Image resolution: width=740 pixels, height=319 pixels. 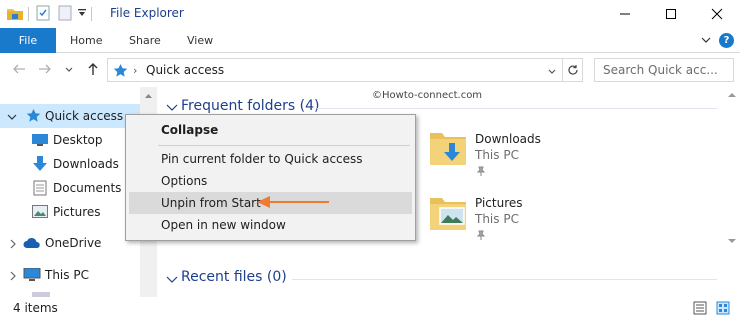 I want to click on nav-label: Documents, so click(x=87, y=188).